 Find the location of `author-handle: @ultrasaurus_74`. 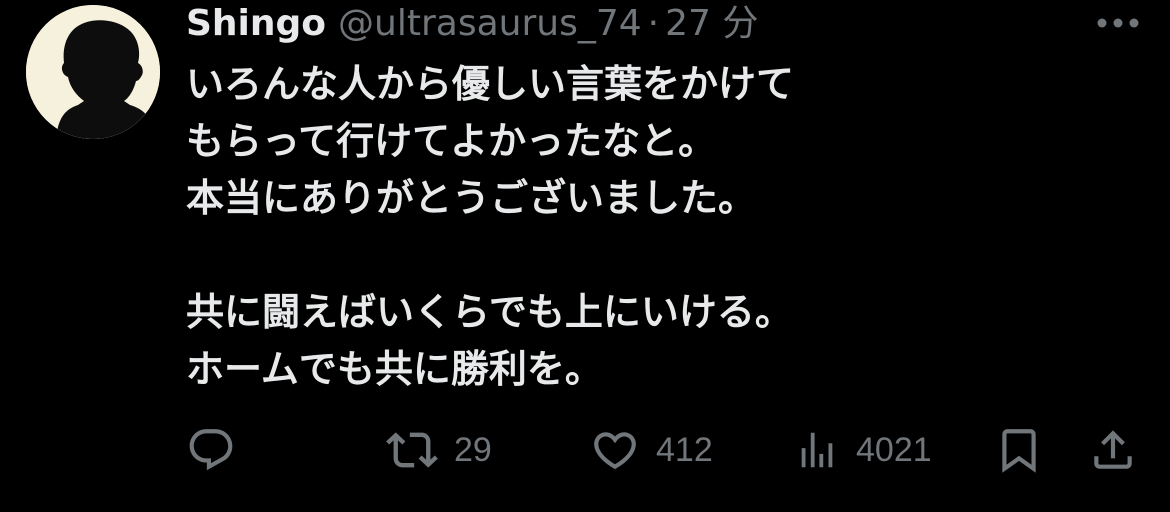

author-handle: @ultrasaurus_74 is located at coordinates (490, 24).